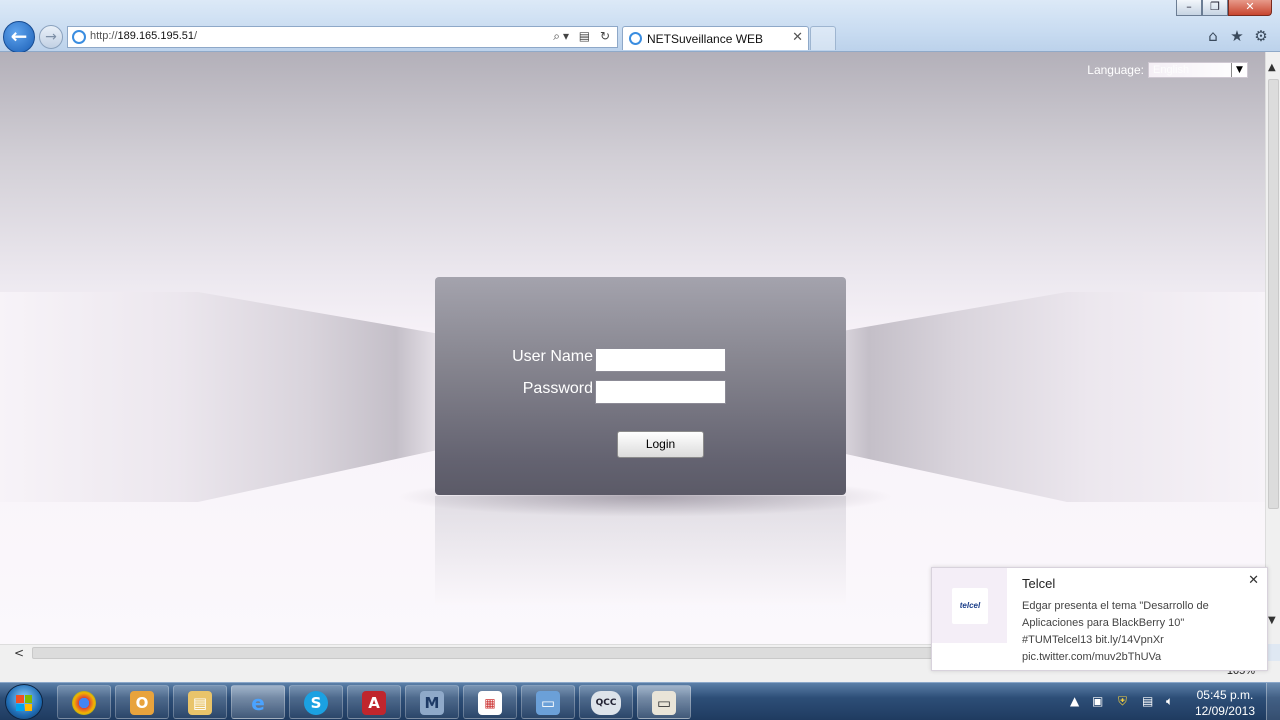 This screenshot has width=1280, height=720. I want to click on file-explorer-icon: ▤, so click(200, 703).